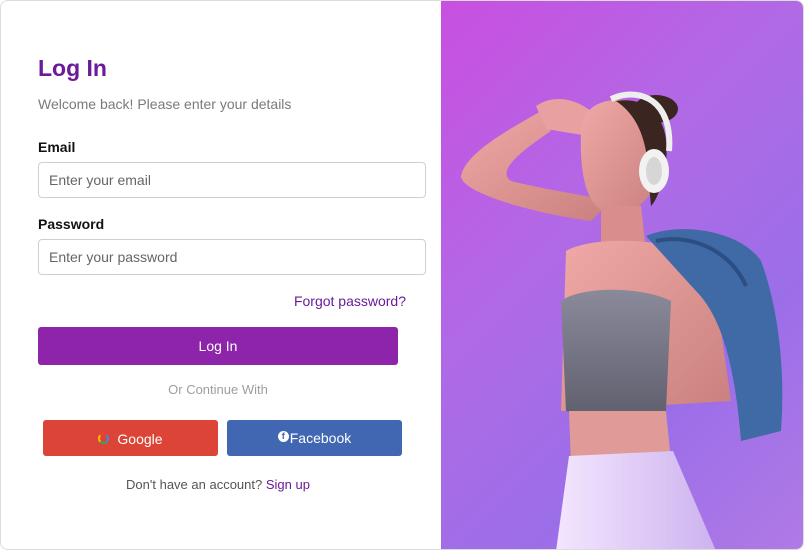 Image resolution: width=804 pixels, height=550 pixels. Describe the element at coordinates (350, 301) in the screenshot. I see `forgot-password-link: Forgot password?` at that location.